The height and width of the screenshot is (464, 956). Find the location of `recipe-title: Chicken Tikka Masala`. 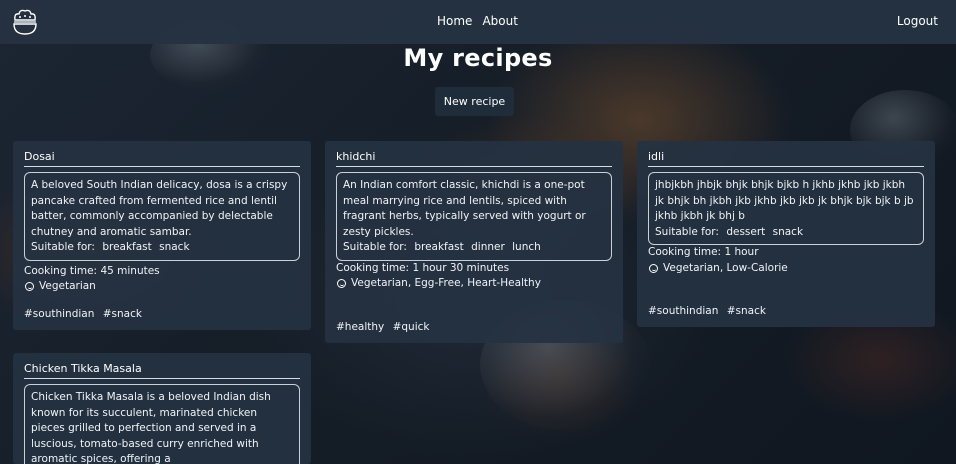

recipe-title: Chicken Tikka Masala is located at coordinates (162, 370).